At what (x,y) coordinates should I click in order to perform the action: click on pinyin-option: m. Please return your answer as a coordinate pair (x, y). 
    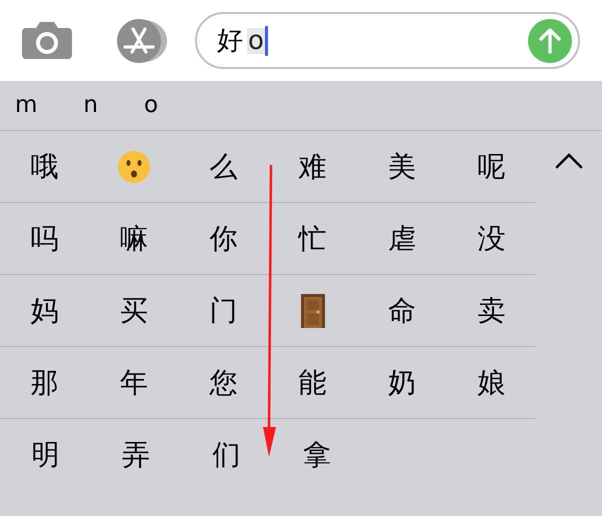
    Looking at the image, I should click on (26, 105).